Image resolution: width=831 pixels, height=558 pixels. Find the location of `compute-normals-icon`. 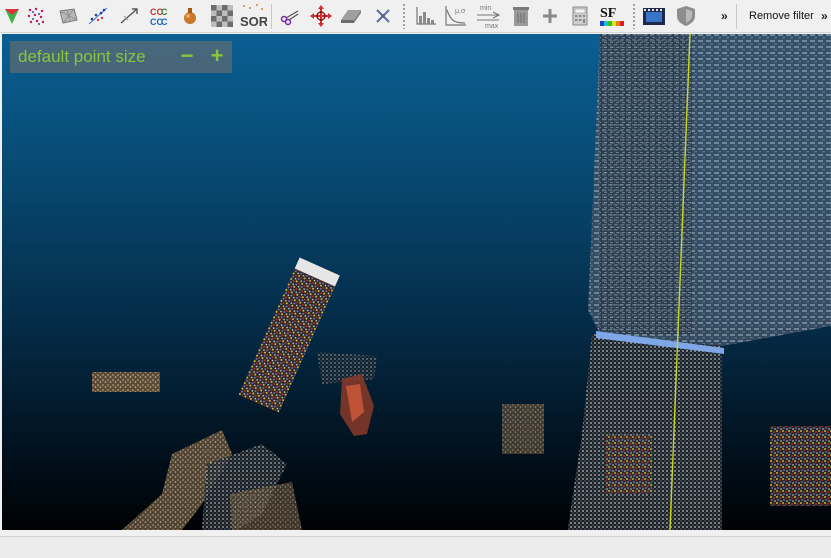

compute-normals-icon is located at coordinates (12, 16).